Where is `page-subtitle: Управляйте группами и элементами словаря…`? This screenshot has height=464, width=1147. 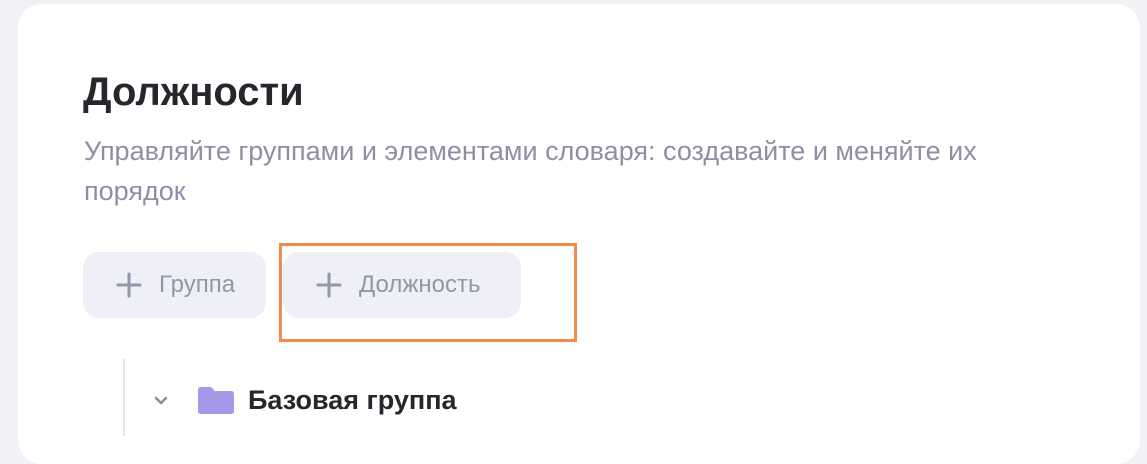 page-subtitle: Управляйте группами и элементами словаря… is located at coordinates (530, 171).